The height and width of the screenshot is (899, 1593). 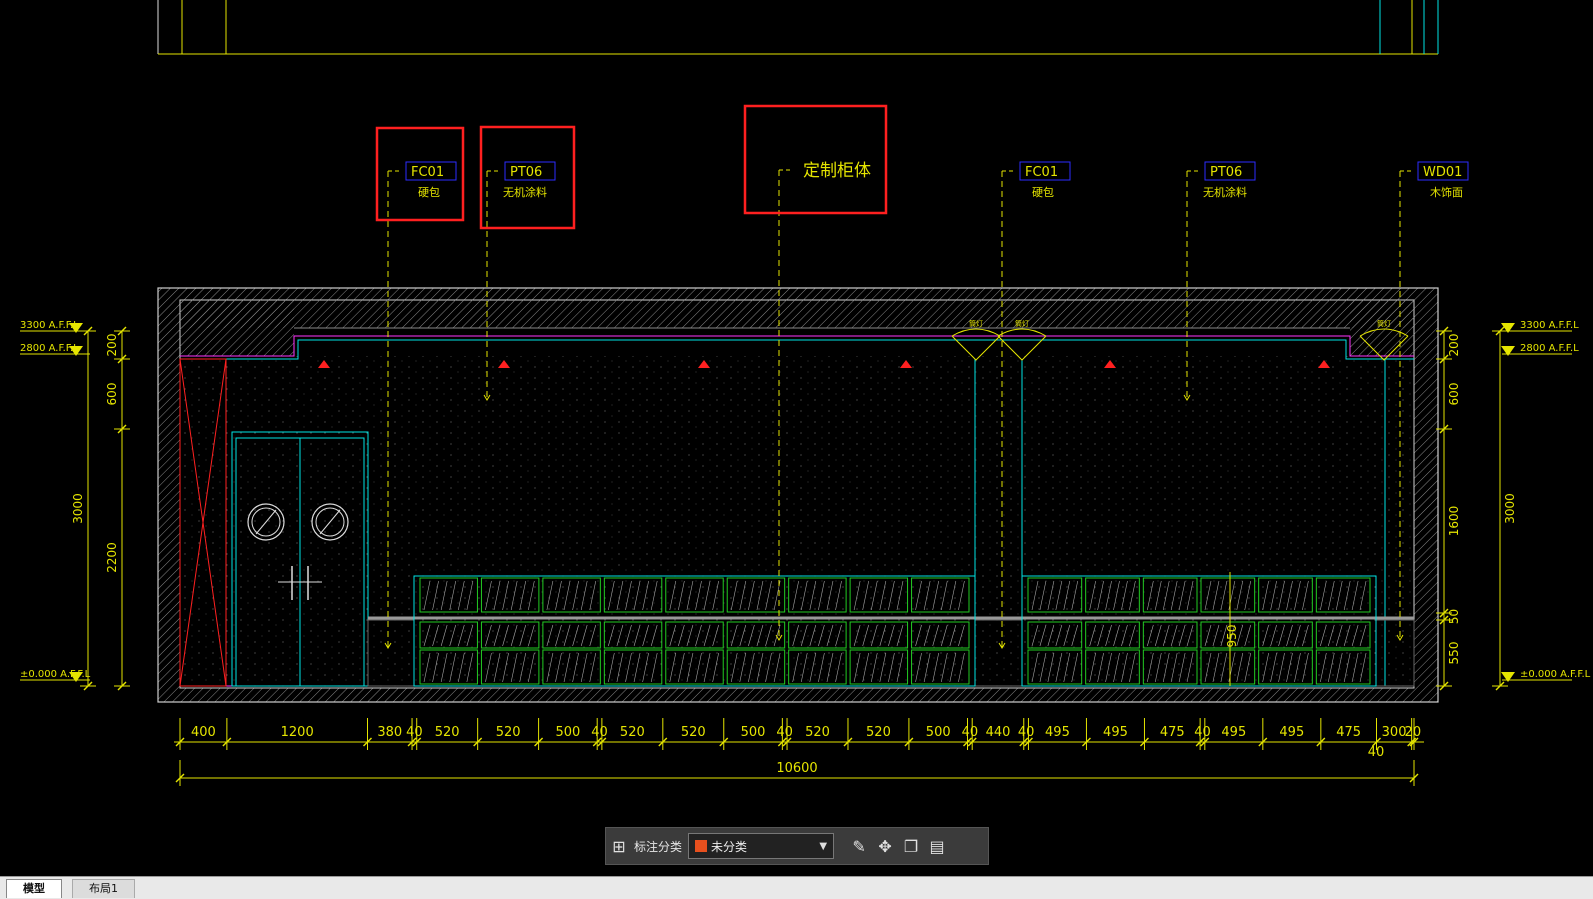 I want to click on copy-icon: ❐, so click(x=911, y=846).